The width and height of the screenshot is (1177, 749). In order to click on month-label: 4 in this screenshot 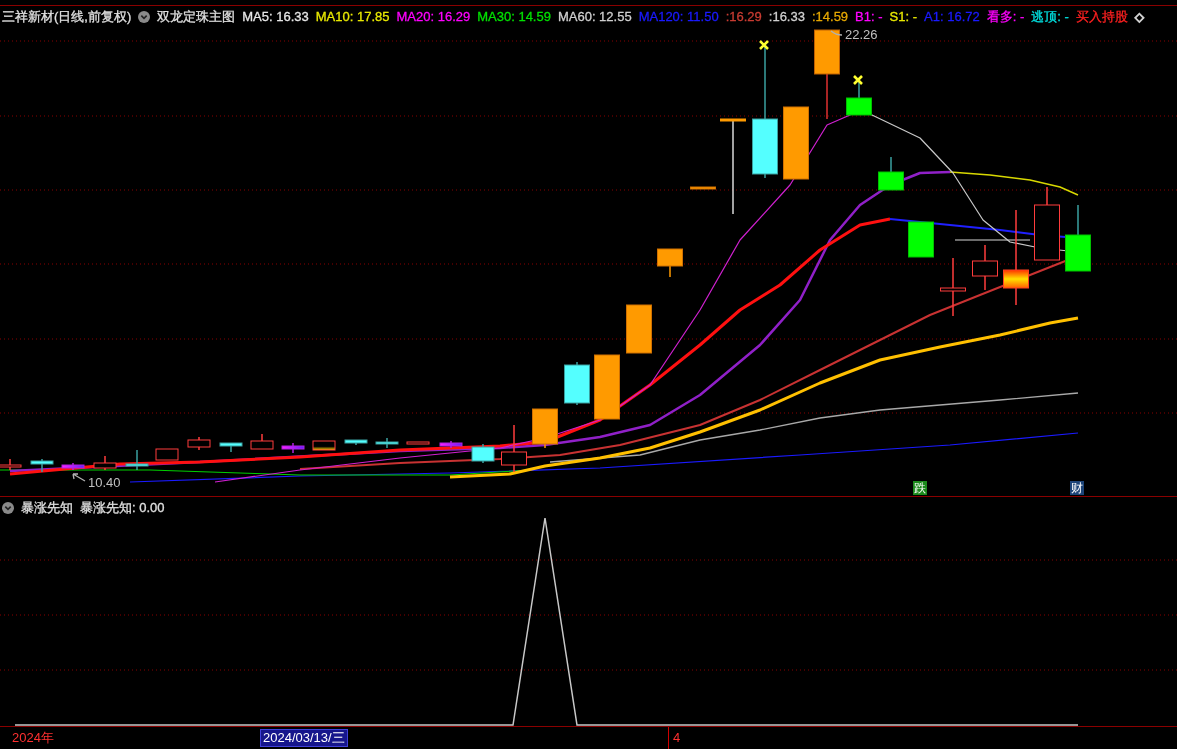, I will do `click(674, 738)`.